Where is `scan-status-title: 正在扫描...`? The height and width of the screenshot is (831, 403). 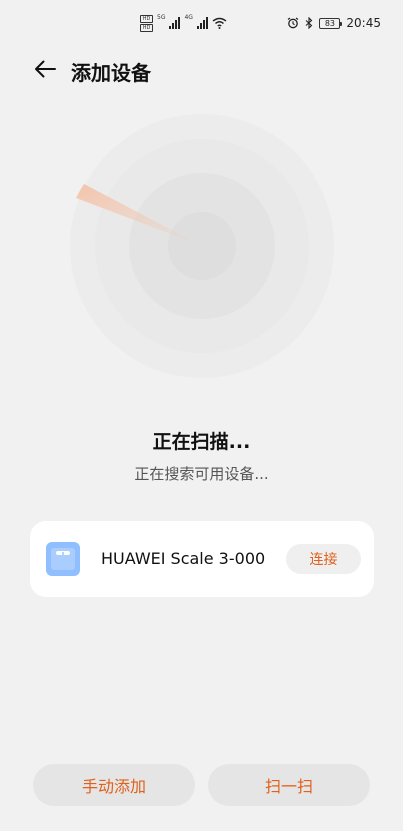
scan-status-title: 正在扫描... is located at coordinates (201, 442).